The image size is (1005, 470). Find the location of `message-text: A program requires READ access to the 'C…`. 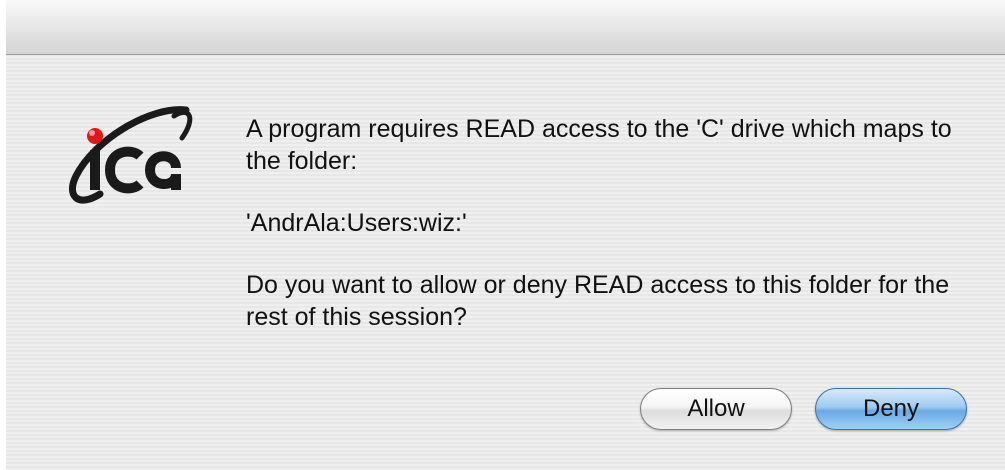

message-text: A program requires READ access to the 'C… is located at coordinates (599, 145).